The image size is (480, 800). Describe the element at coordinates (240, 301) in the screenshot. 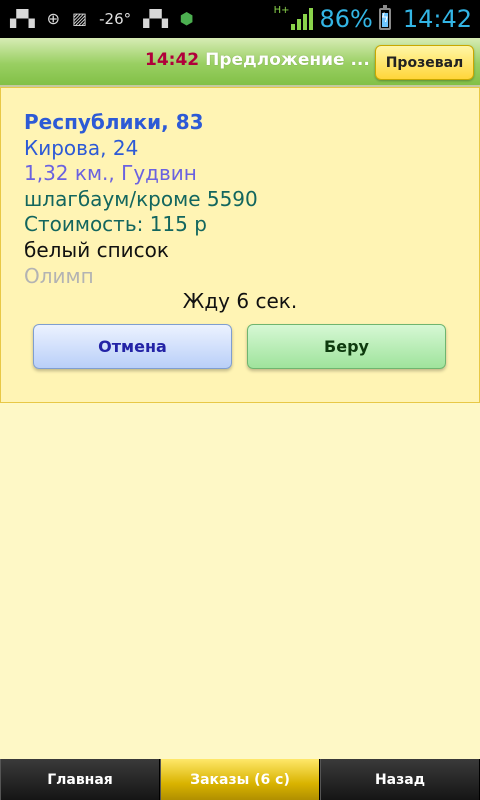

I see `wait-countdown: Жду 6 сек.` at that location.